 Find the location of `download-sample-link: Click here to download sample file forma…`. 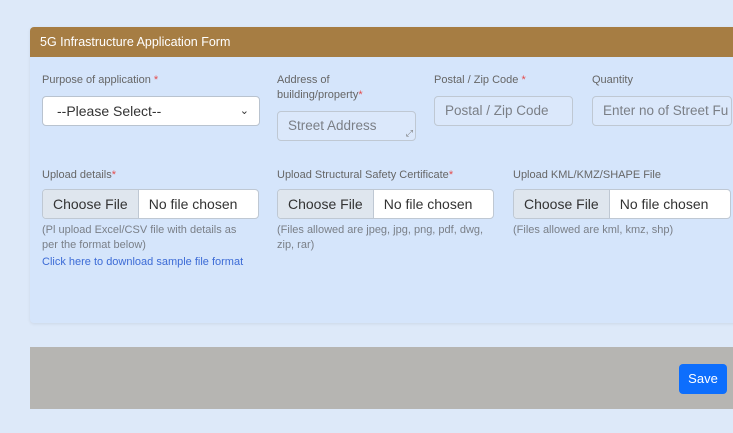

download-sample-link: Click here to download sample file forma… is located at coordinates (142, 262).